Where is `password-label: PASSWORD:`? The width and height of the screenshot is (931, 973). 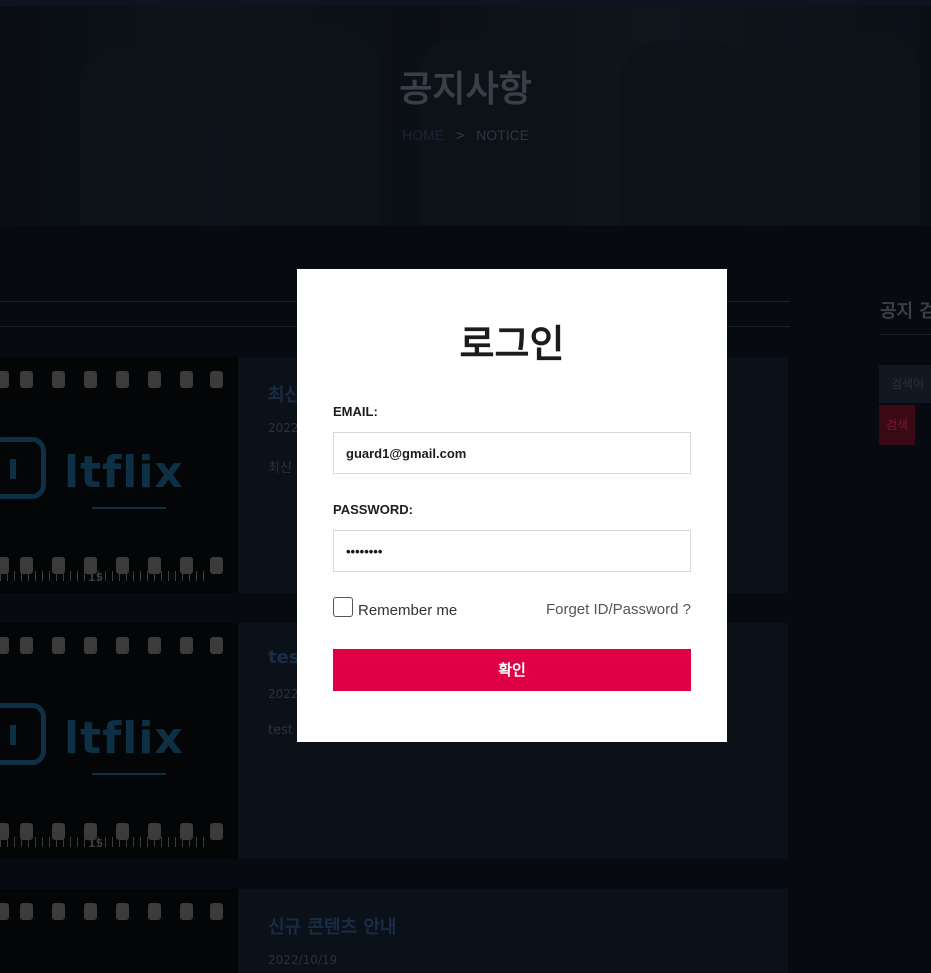 password-label: PASSWORD: is located at coordinates (373, 509).